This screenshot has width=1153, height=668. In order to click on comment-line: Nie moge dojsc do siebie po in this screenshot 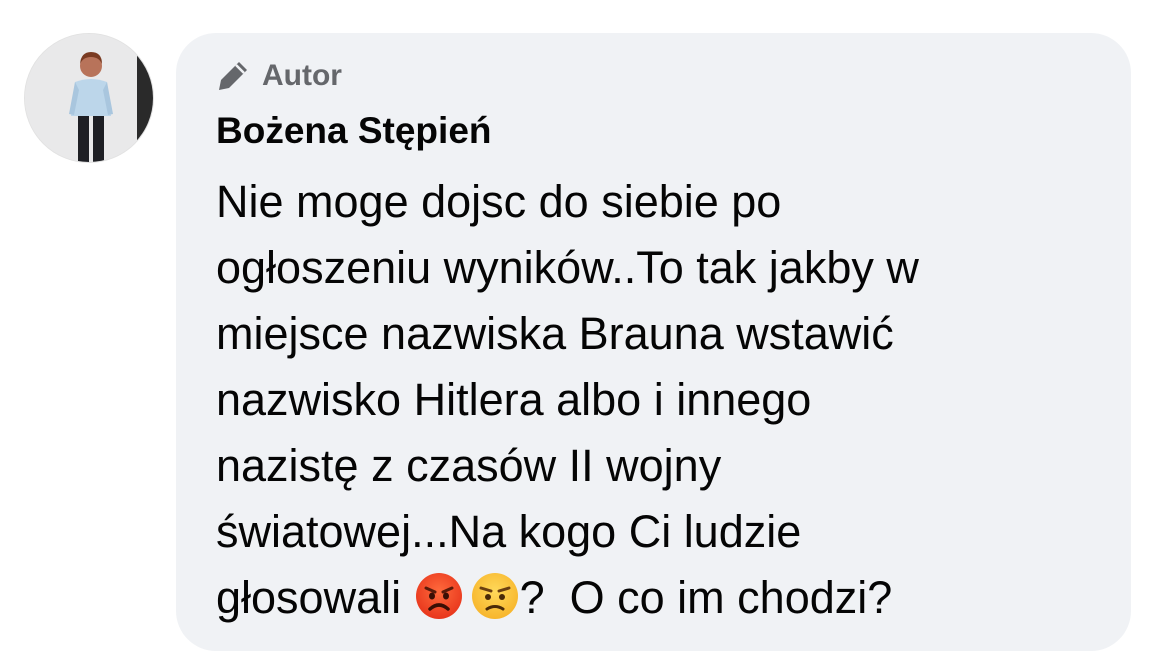, I will do `click(499, 201)`.